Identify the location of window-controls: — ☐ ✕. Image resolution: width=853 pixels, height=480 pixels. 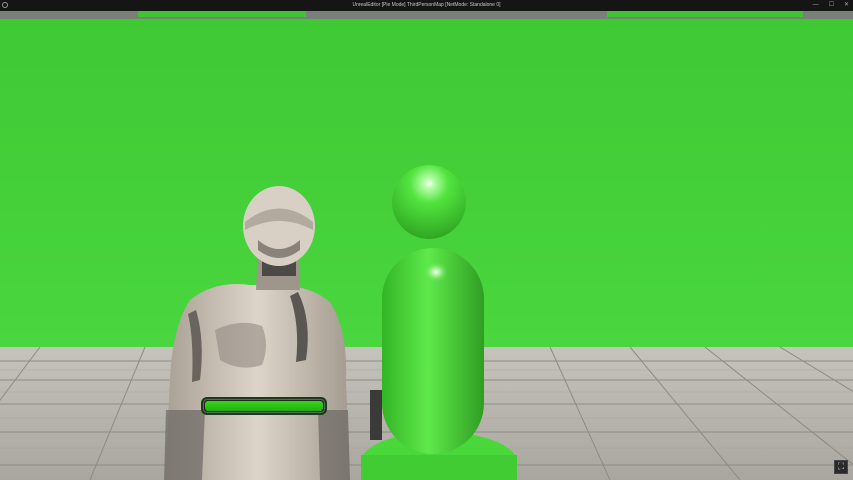
(831, 5).